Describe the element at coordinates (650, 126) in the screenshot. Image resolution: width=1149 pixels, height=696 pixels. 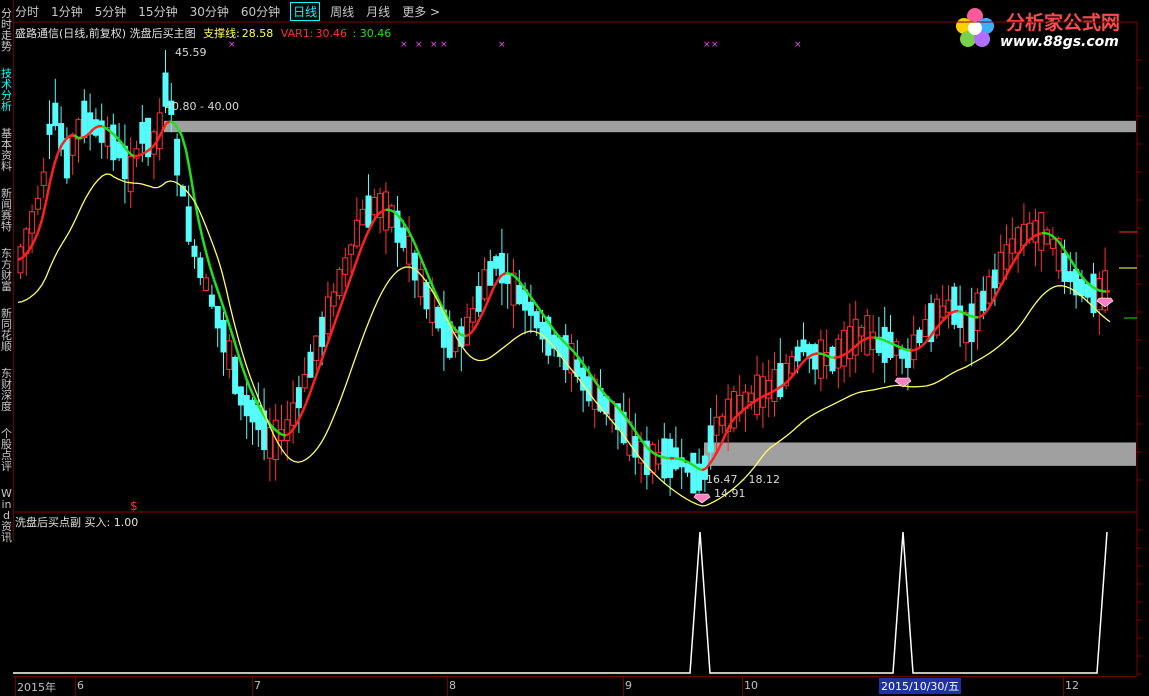
I see `price-zone-band` at that location.